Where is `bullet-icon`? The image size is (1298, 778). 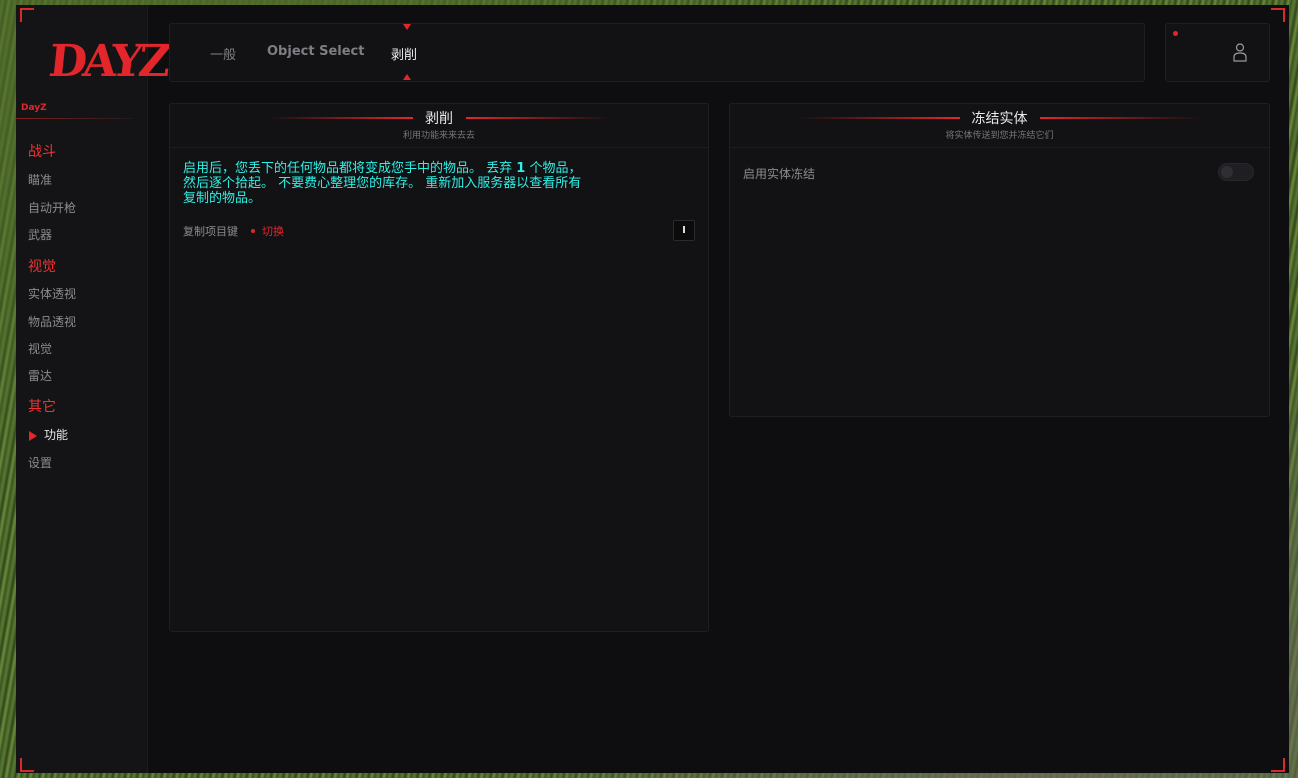
bullet-icon is located at coordinates (253, 231).